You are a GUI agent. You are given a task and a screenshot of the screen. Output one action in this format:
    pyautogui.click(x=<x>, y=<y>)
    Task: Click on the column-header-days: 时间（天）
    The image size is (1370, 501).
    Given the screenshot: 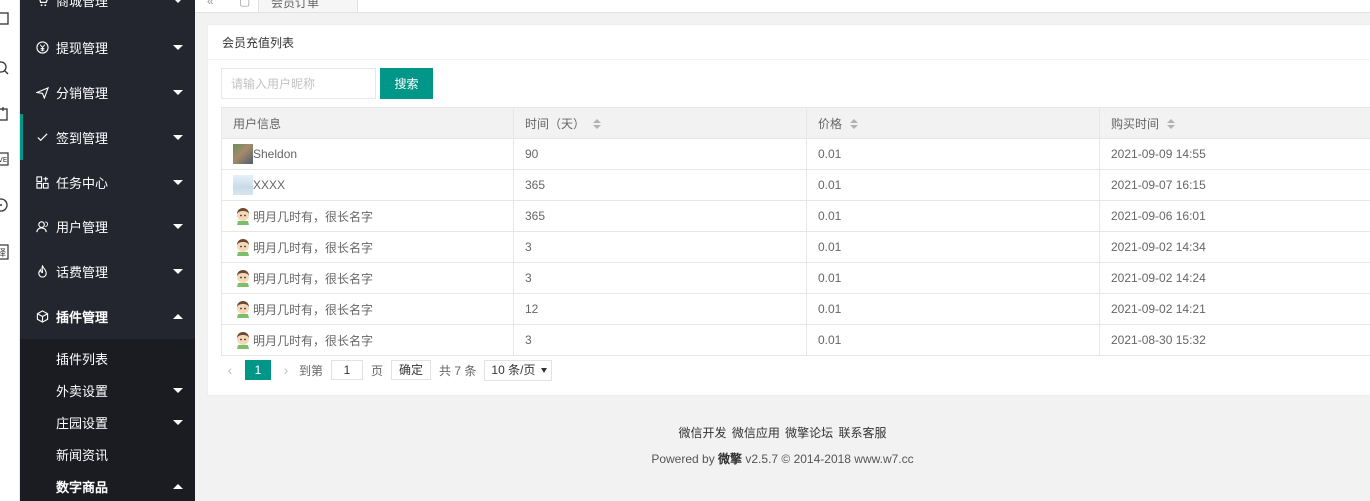 What is the action you would take?
    pyautogui.click(x=660, y=123)
    